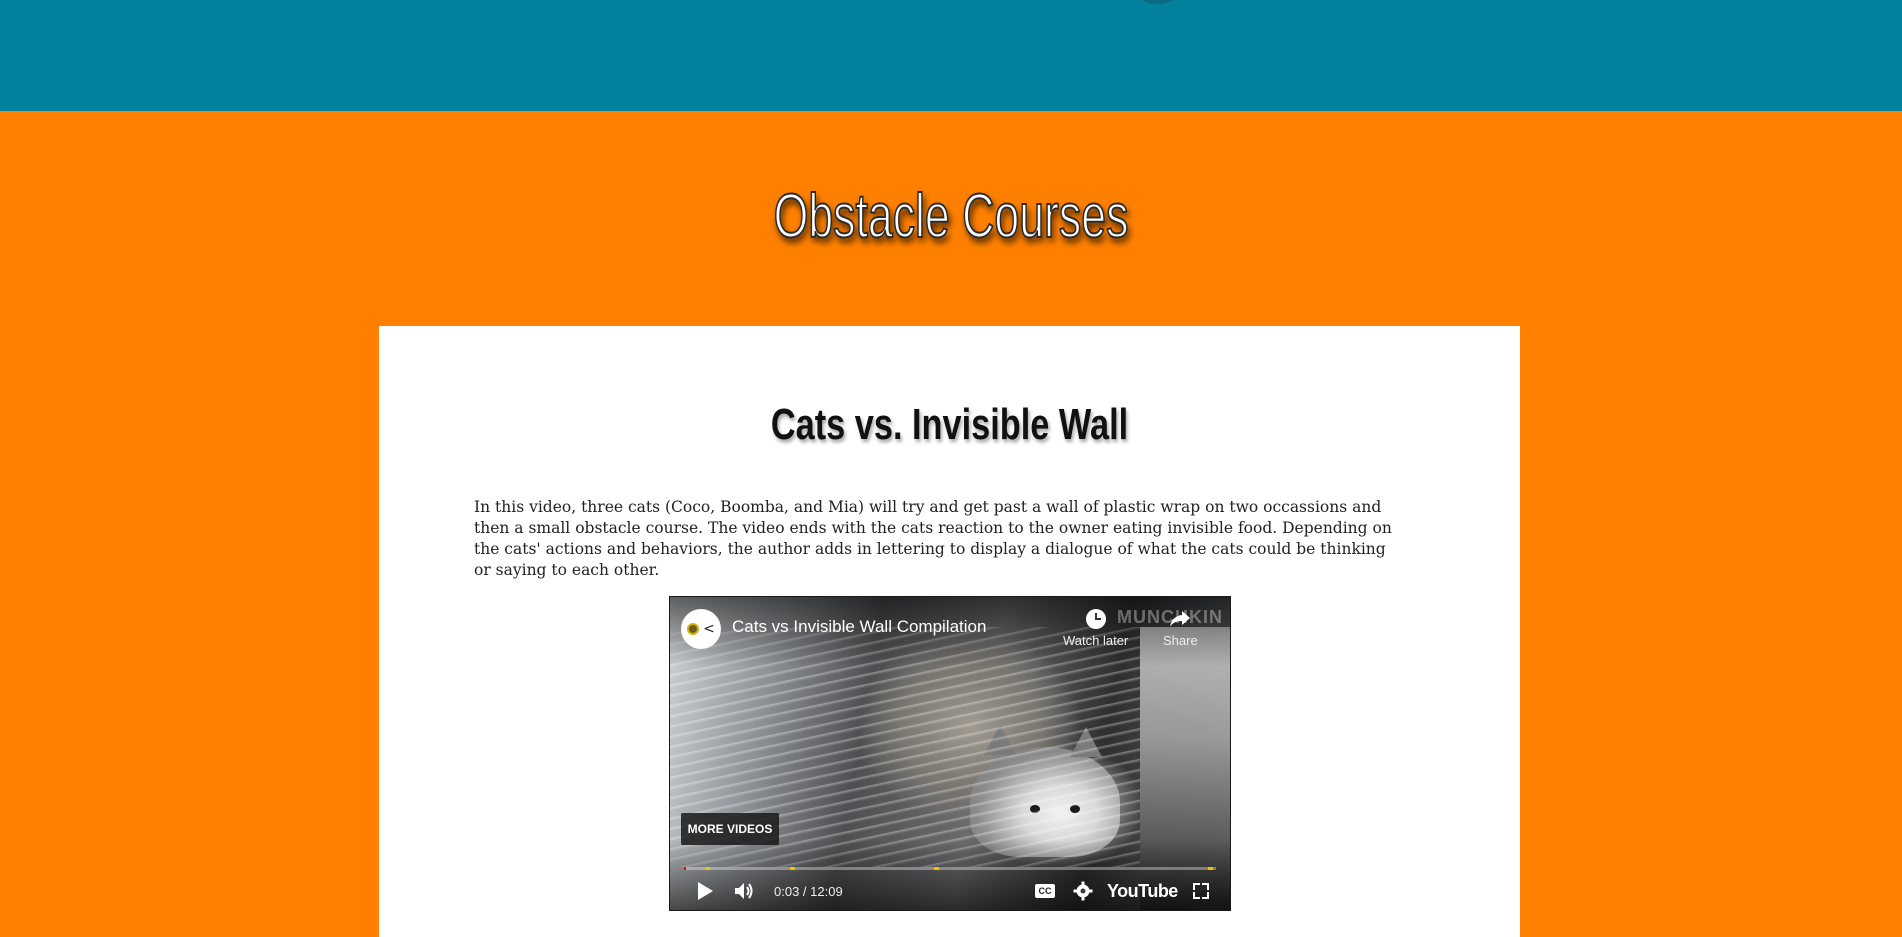 This screenshot has width=1902, height=937. Describe the element at coordinates (1157, 2) in the screenshot. I see `header-logo` at that location.